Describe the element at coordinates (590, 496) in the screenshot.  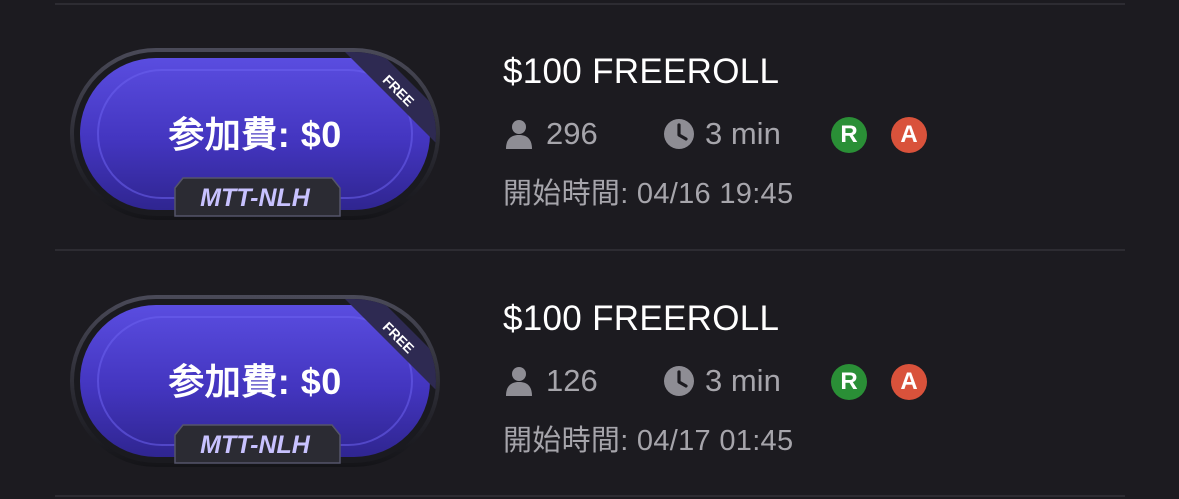
I see `bottom-divider` at that location.